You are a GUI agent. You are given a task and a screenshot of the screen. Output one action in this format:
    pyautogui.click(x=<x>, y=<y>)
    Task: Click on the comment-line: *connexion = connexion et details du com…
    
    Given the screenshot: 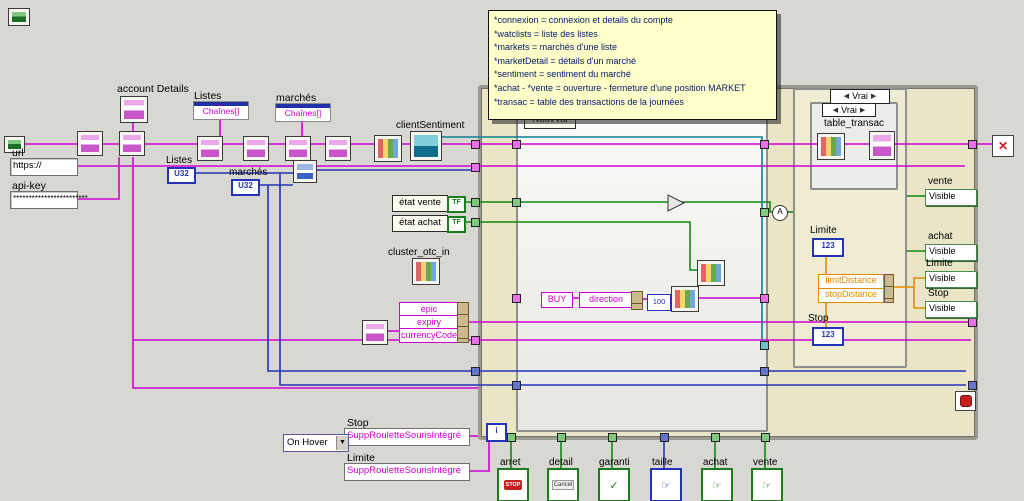 What is the action you would take?
    pyautogui.click(x=583, y=20)
    